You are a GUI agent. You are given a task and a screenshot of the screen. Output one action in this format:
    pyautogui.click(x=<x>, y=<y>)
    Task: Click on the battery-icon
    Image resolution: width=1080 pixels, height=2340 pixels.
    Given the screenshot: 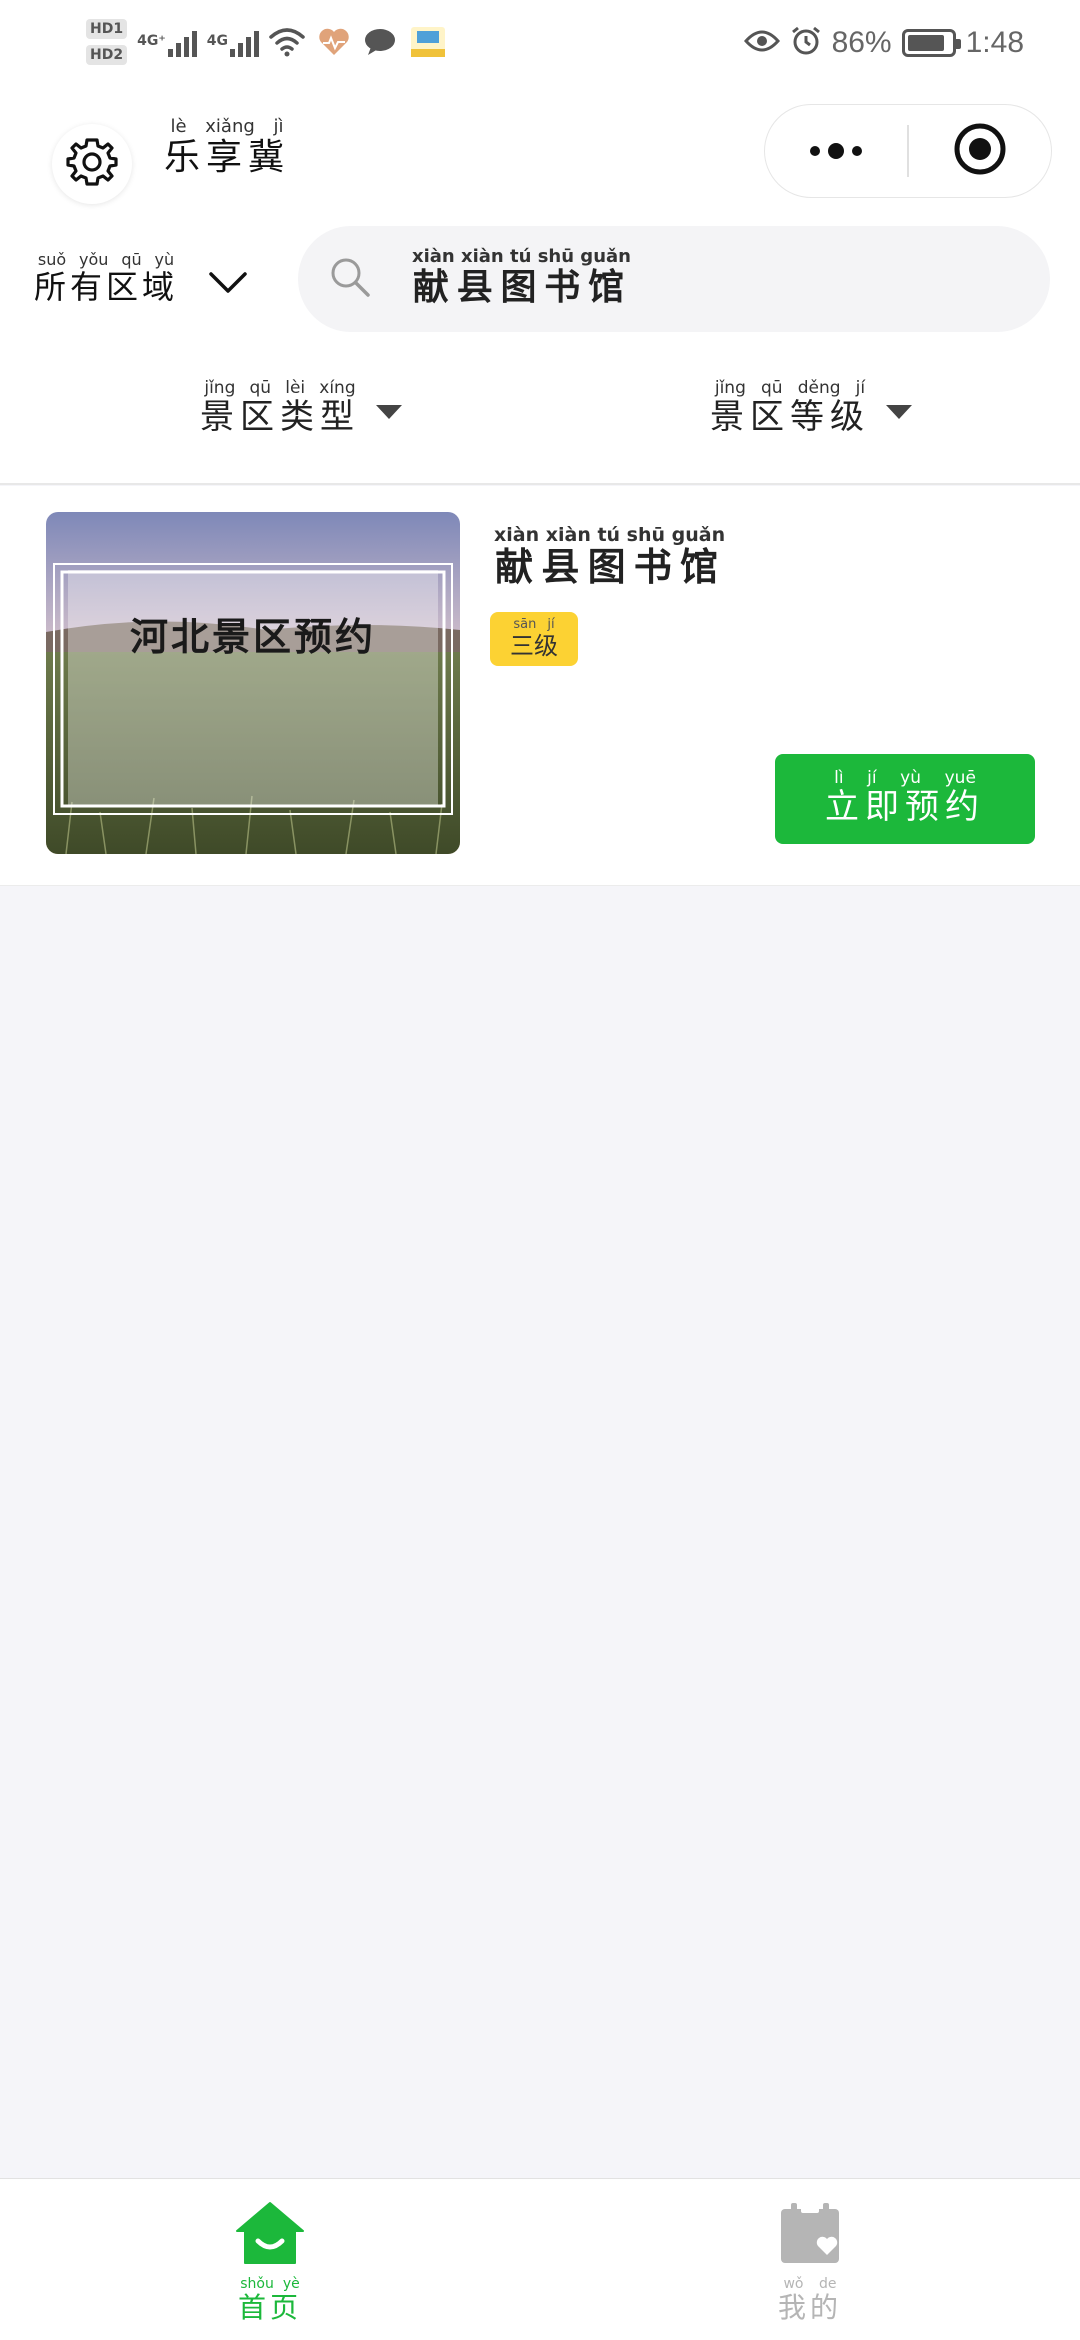 What is the action you would take?
    pyautogui.click(x=931, y=43)
    